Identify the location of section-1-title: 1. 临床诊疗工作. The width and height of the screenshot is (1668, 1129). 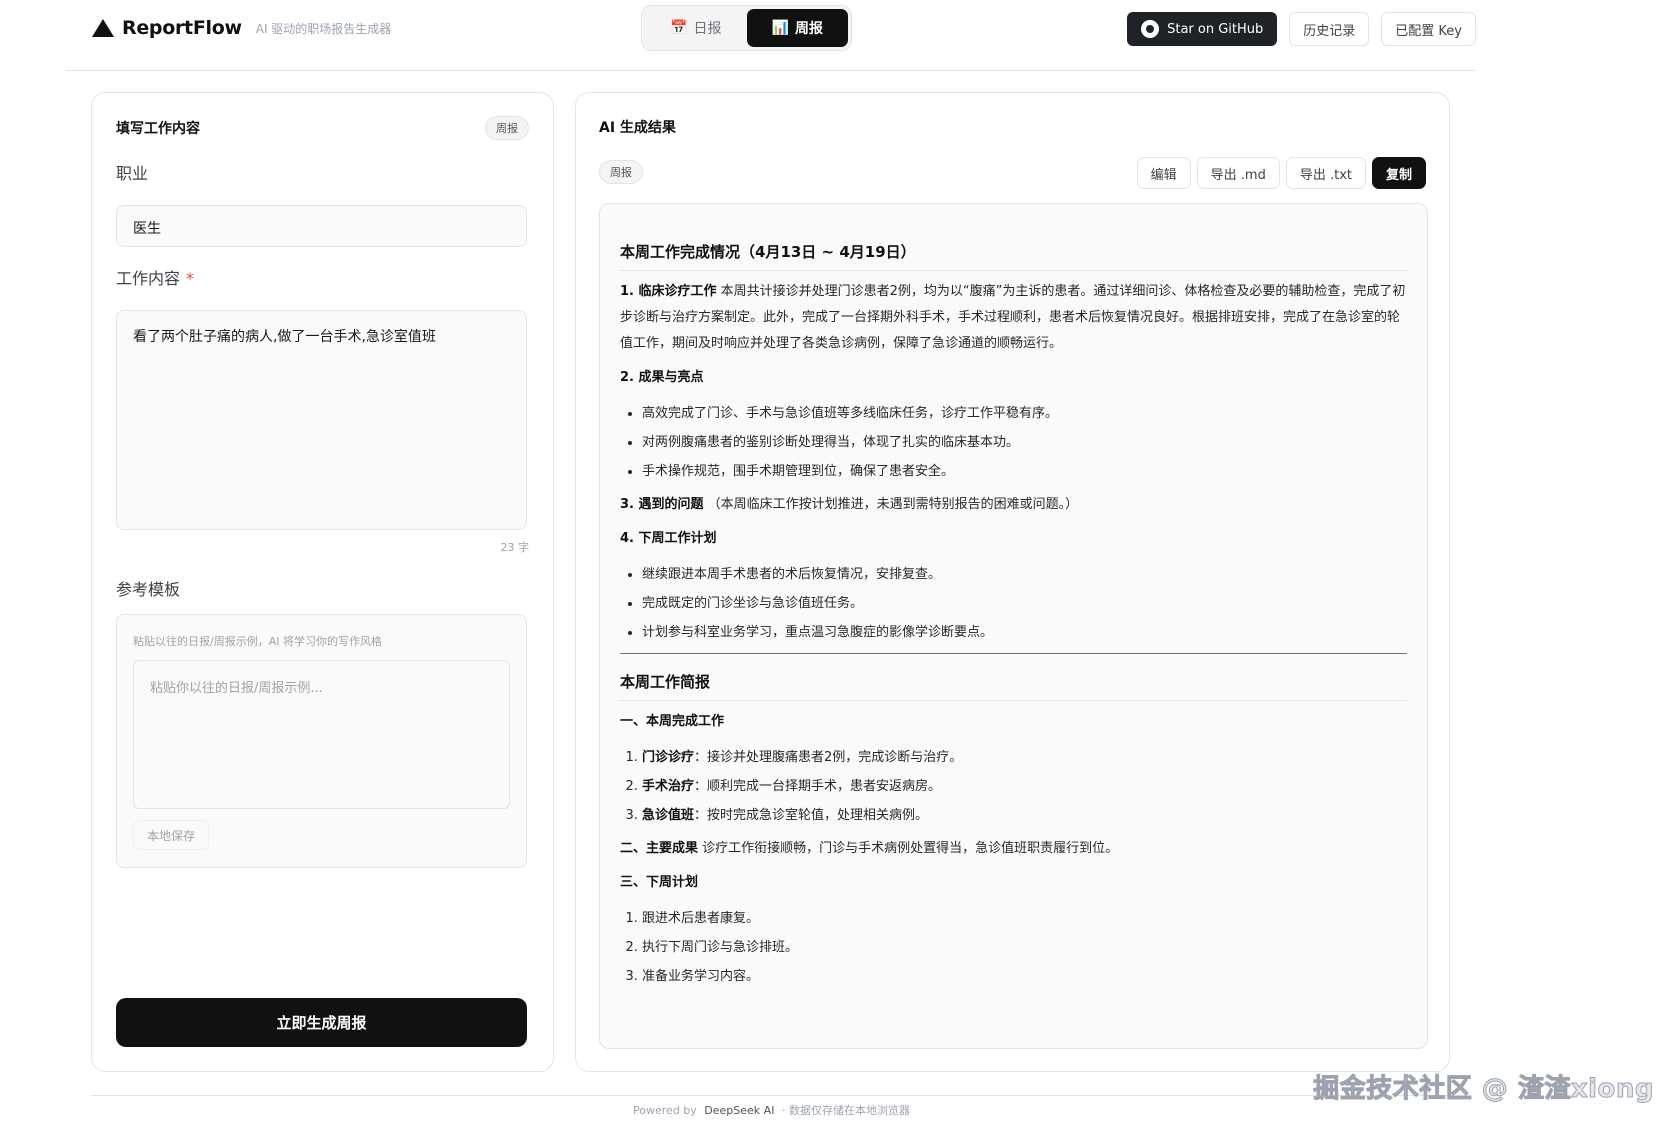
(668, 291).